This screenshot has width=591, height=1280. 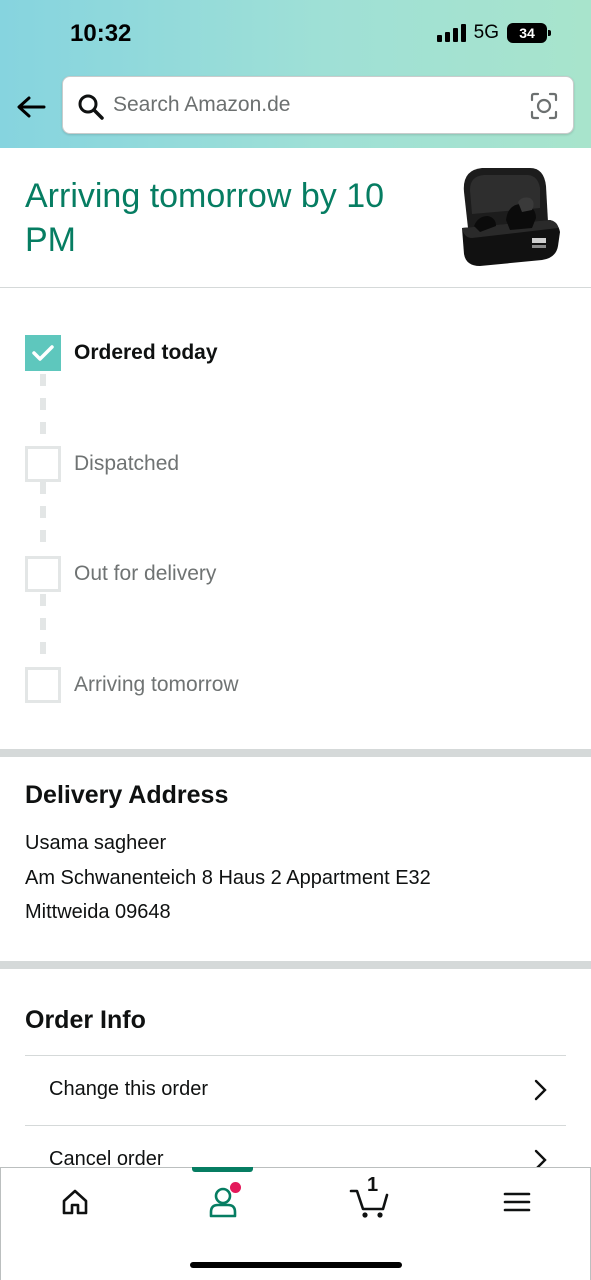 I want to click on signal-icon, so click(x=451, y=33).